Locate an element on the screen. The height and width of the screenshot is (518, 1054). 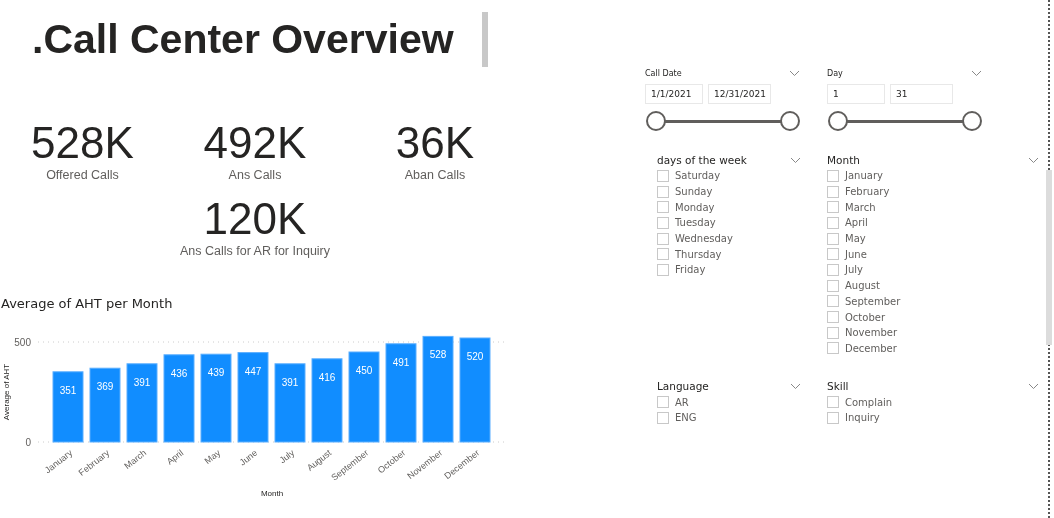
axis-title: Month is located at coordinates (272, 493).